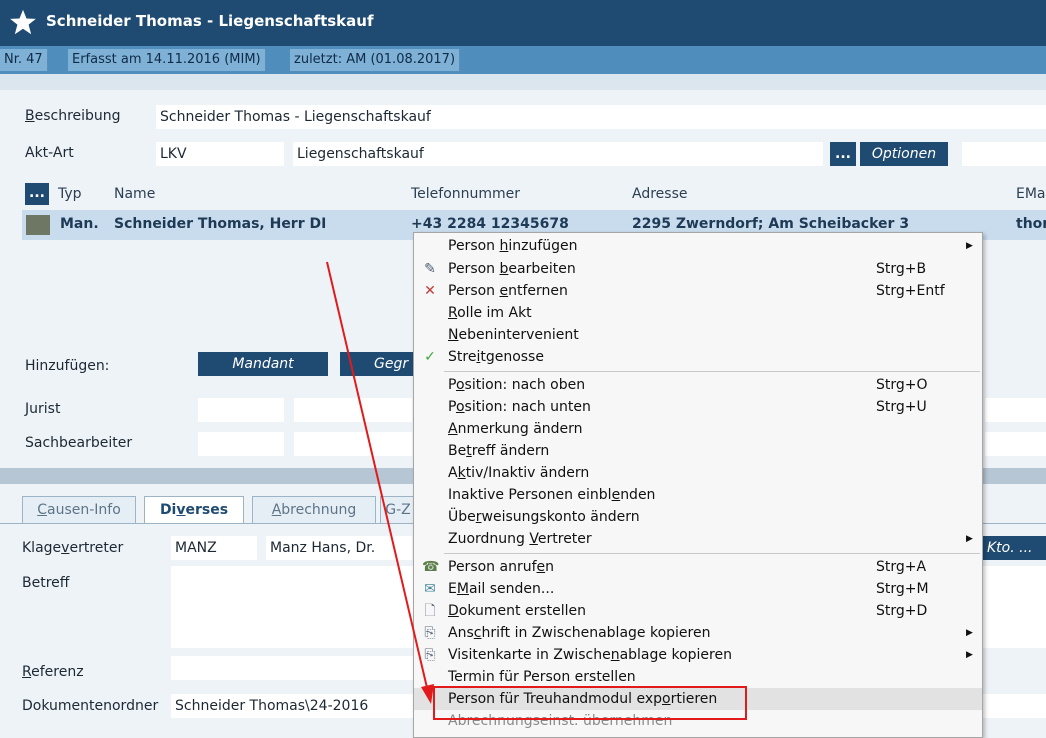 The image size is (1046, 738). I want to click on annotation-highlight-box, so click(590, 703).